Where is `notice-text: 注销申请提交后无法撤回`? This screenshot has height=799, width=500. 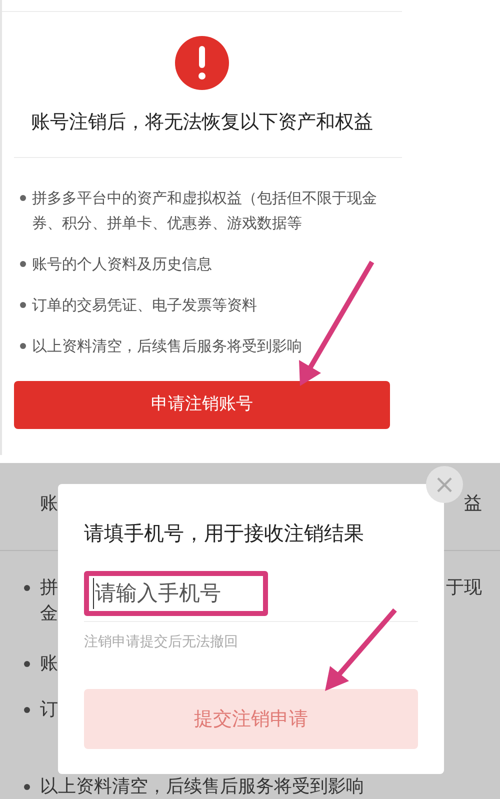 notice-text: 注销申请提交后无法撤回 is located at coordinates (161, 642).